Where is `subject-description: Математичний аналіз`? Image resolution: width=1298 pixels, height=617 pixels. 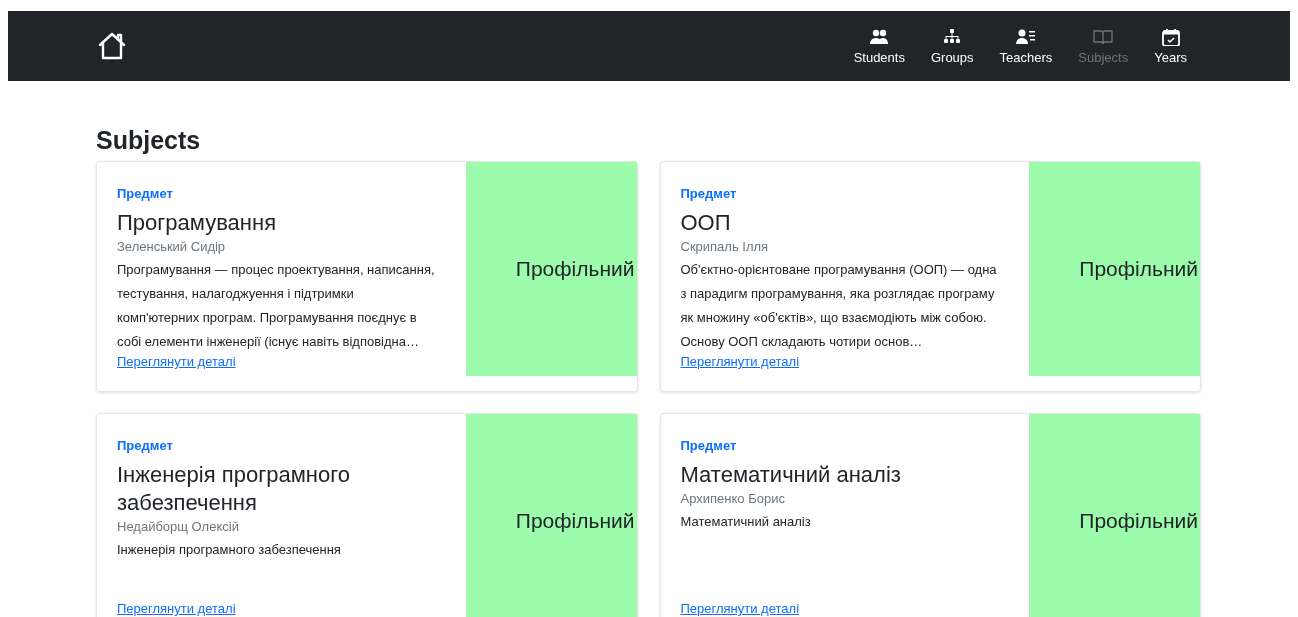 subject-description: Математичний аналіз is located at coordinates (746, 522).